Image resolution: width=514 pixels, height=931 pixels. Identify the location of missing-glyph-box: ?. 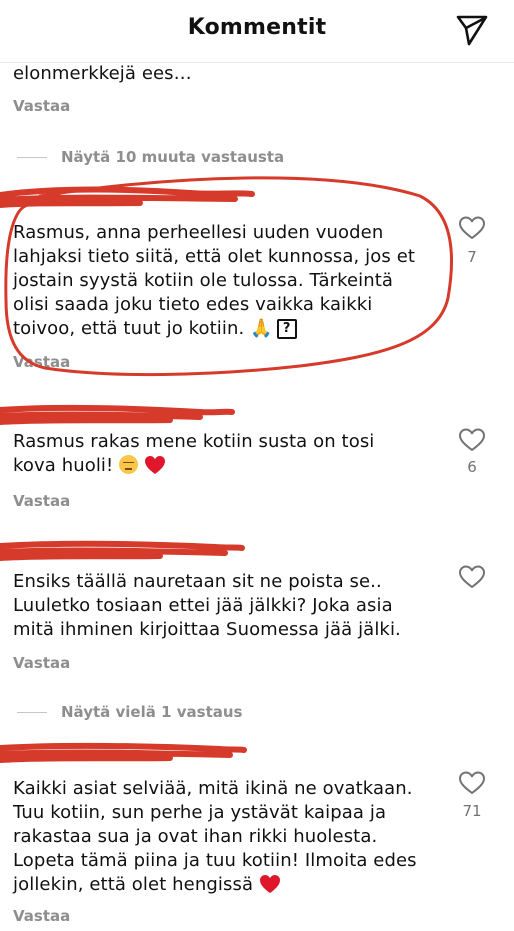
(286, 329).